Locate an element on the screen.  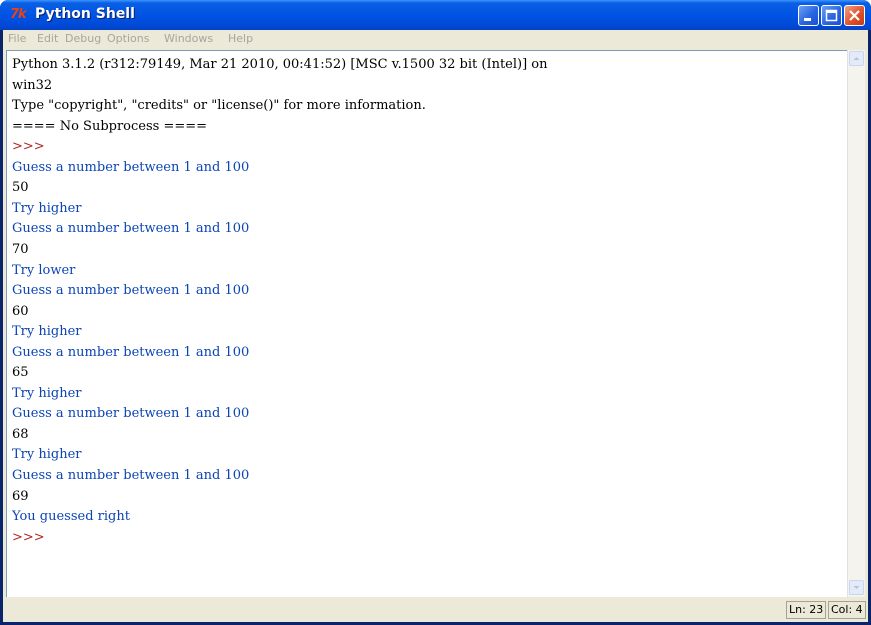
title-bar: 7k Python Shell is located at coordinates (435, 15).